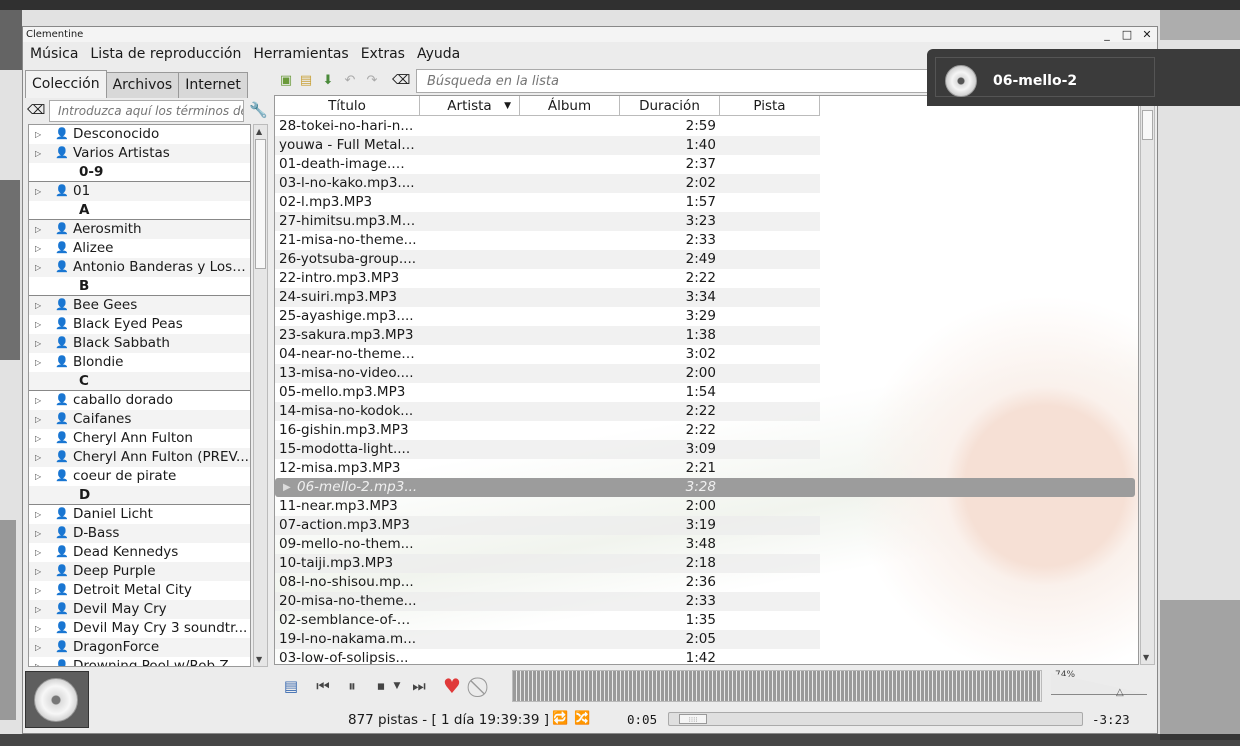 Image resolution: width=1240 pixels, height=746 pixels. What do you see at coordinates (139, 609) in the screenshot?
I see `library-artist-item: ▷ 👤 Devil May Cry` at bounding box center [139, 609].